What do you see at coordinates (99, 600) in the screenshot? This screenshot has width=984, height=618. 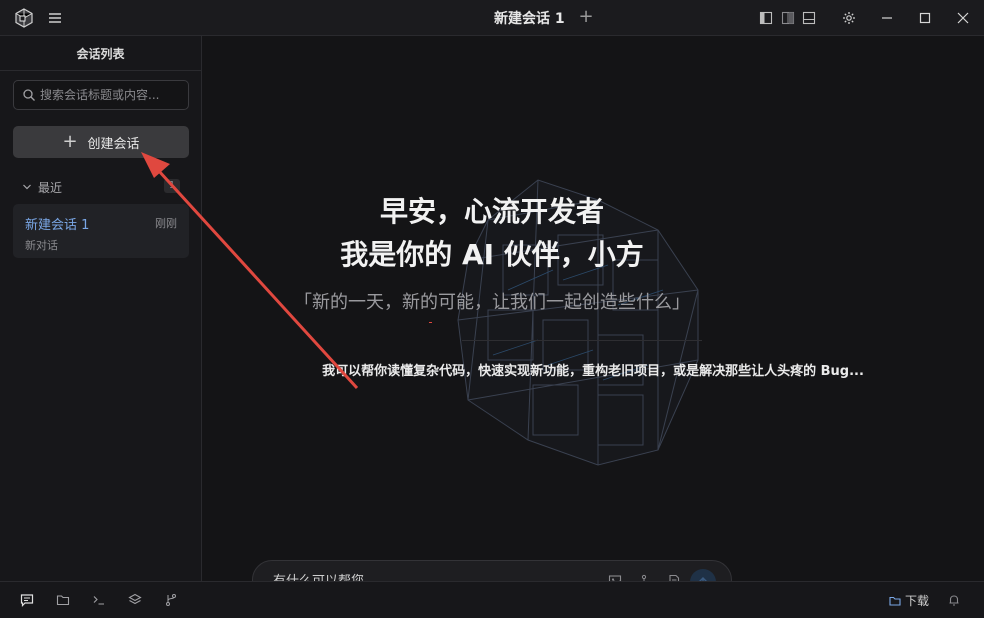 I see `terminal-icon` at bounding box center [99, 600].